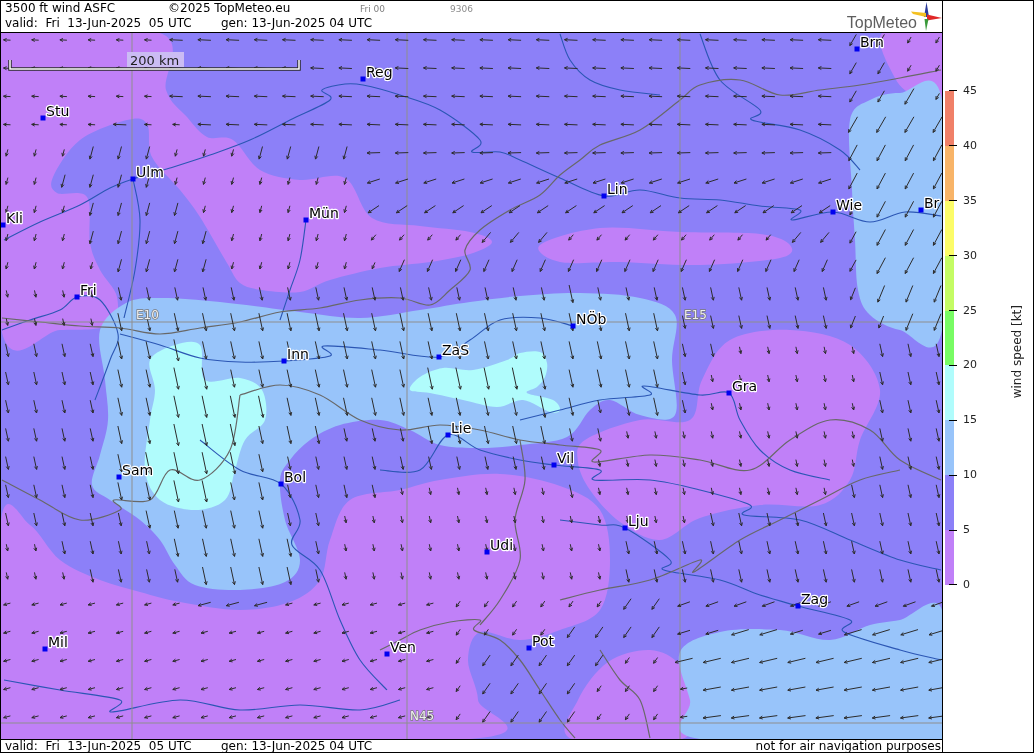  What do you see at coordinates (970, 145) in the screenshot?
I see `legend-tick-label: 40` at bounding box center [970, 145].